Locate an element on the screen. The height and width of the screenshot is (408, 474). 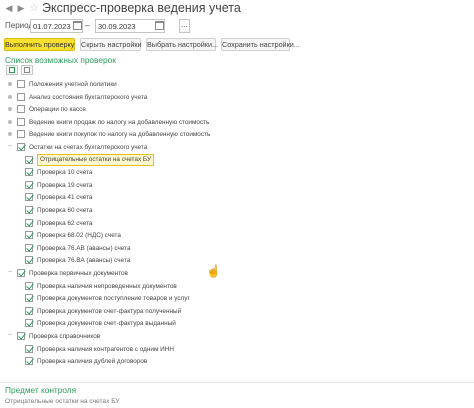
tree-row-label: Проверка 19 счета is located at coordinates (65, 185).